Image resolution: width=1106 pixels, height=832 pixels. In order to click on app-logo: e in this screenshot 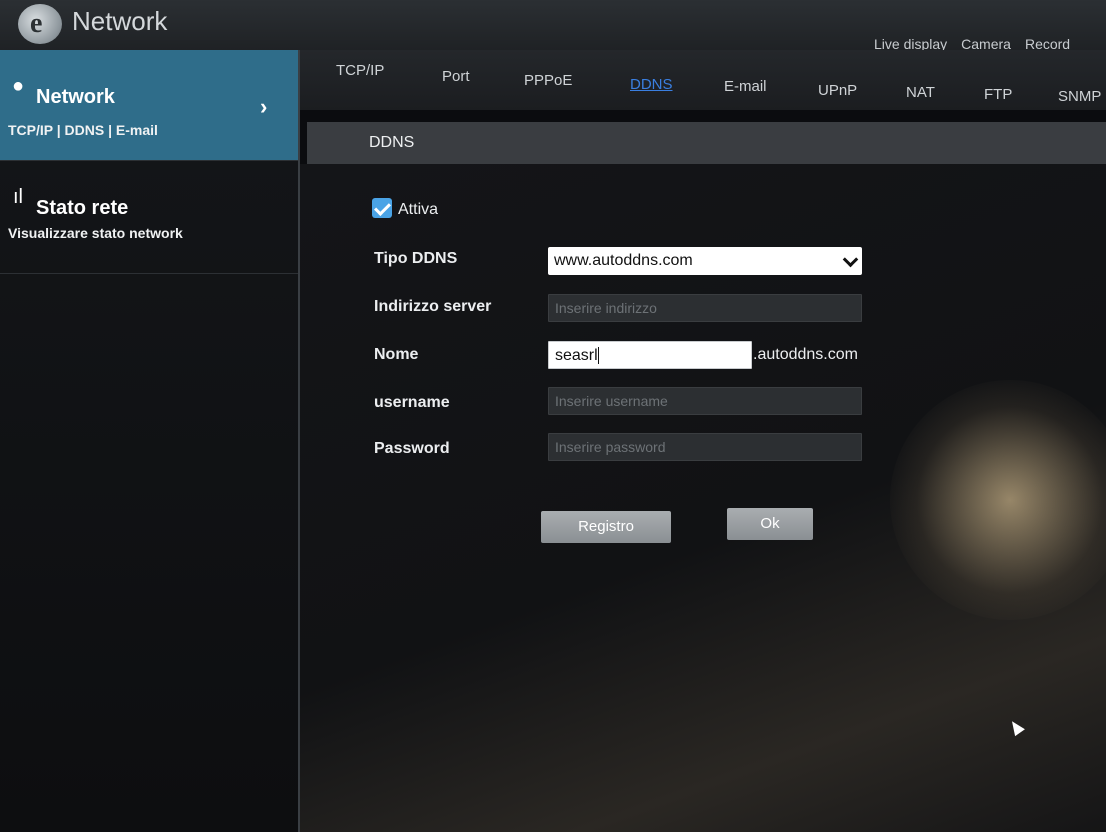, I will do `click(40, 24)`.